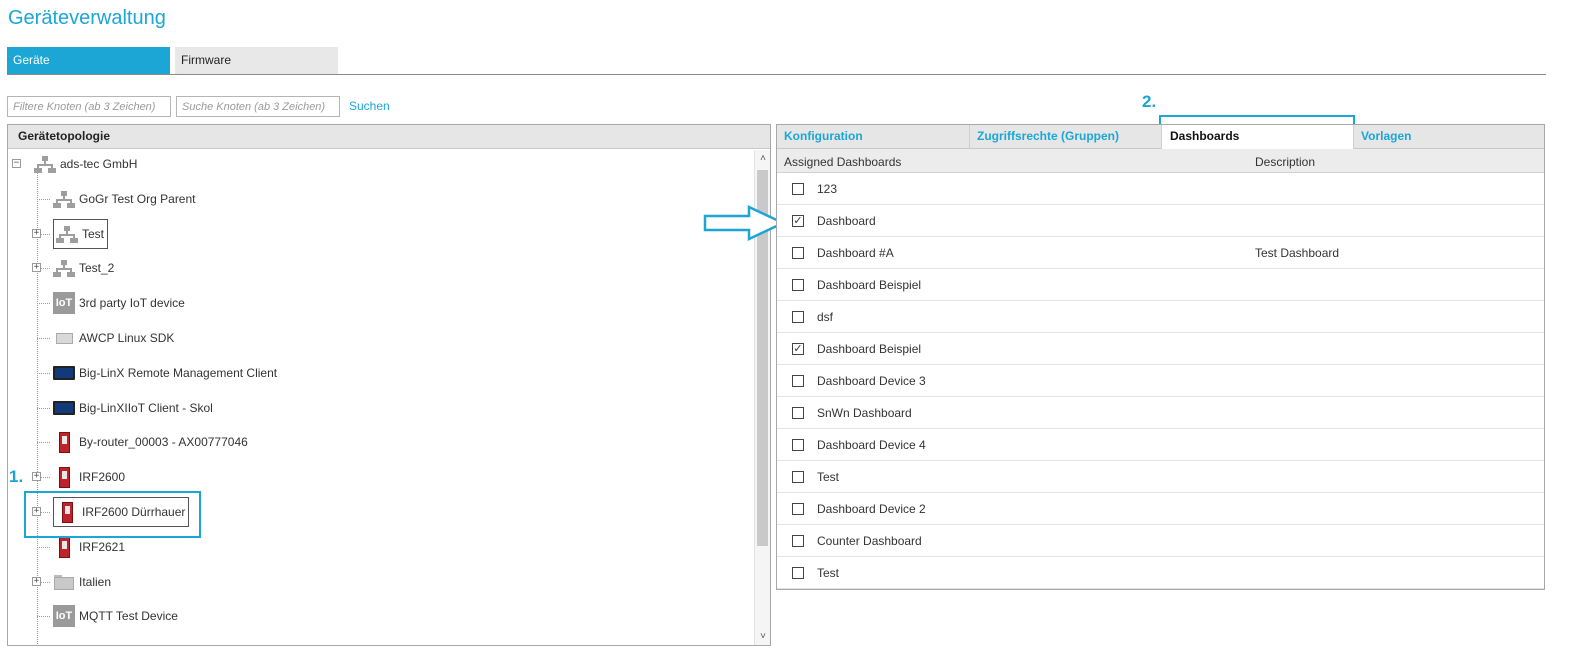  I want to click on col-assigned-dashboards: Assigned Dashboards, so click(842, 162).